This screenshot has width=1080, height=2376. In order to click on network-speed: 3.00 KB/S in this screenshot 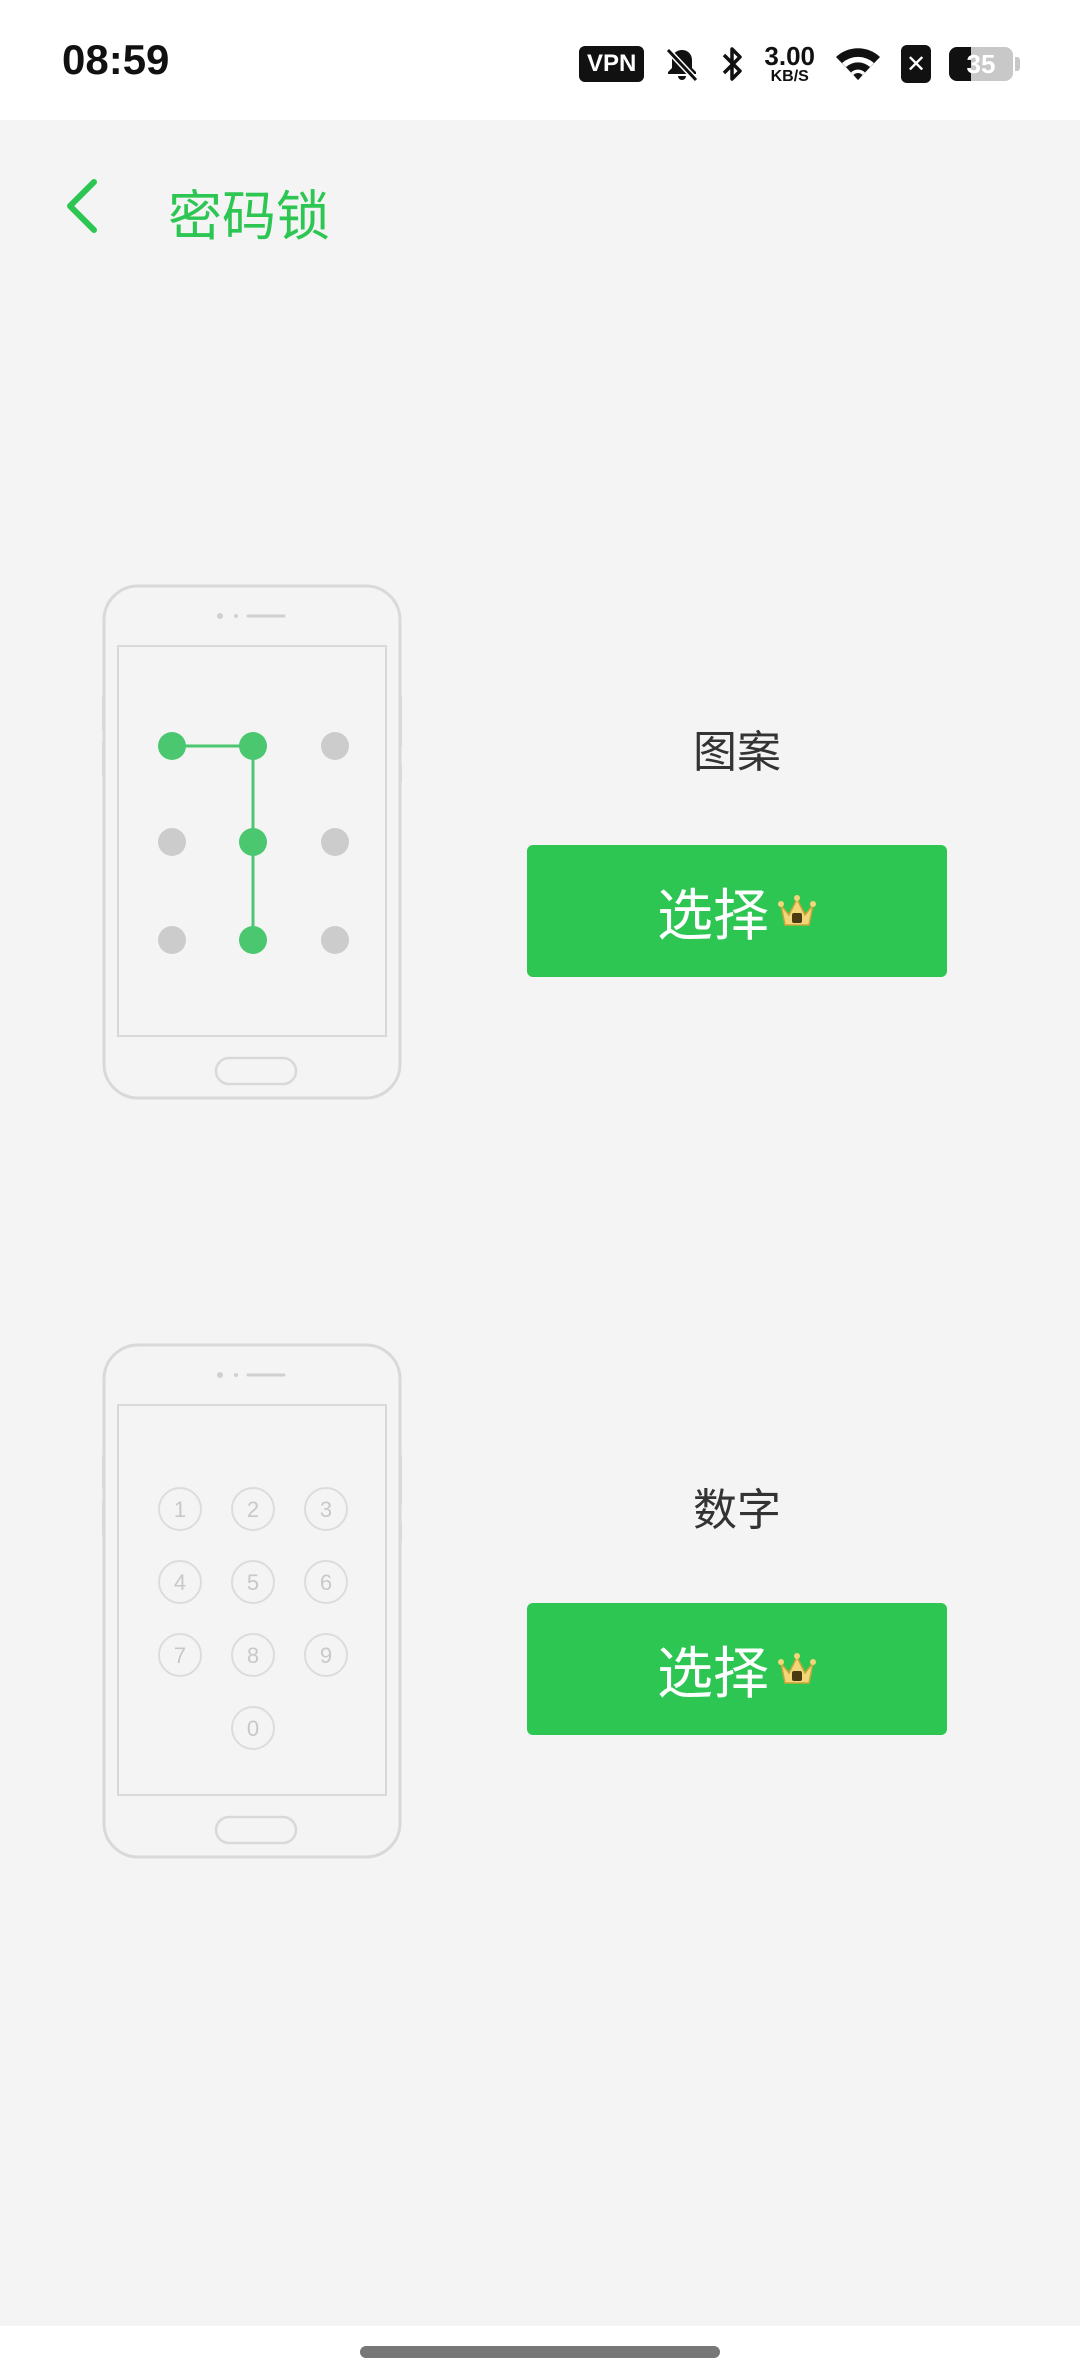, I will do `click(789, 63)`.